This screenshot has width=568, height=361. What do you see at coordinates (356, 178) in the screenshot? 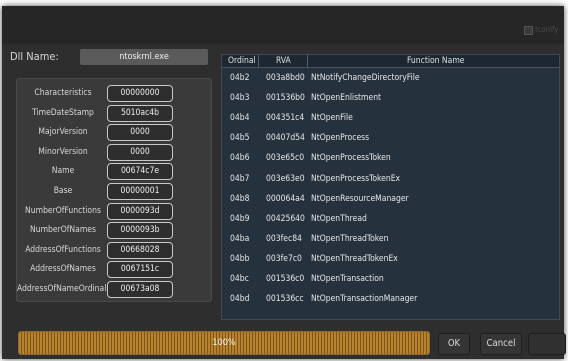
I see `function-name-cell: NtOpenProcessTokenEx` at bounding box center [356, 178].